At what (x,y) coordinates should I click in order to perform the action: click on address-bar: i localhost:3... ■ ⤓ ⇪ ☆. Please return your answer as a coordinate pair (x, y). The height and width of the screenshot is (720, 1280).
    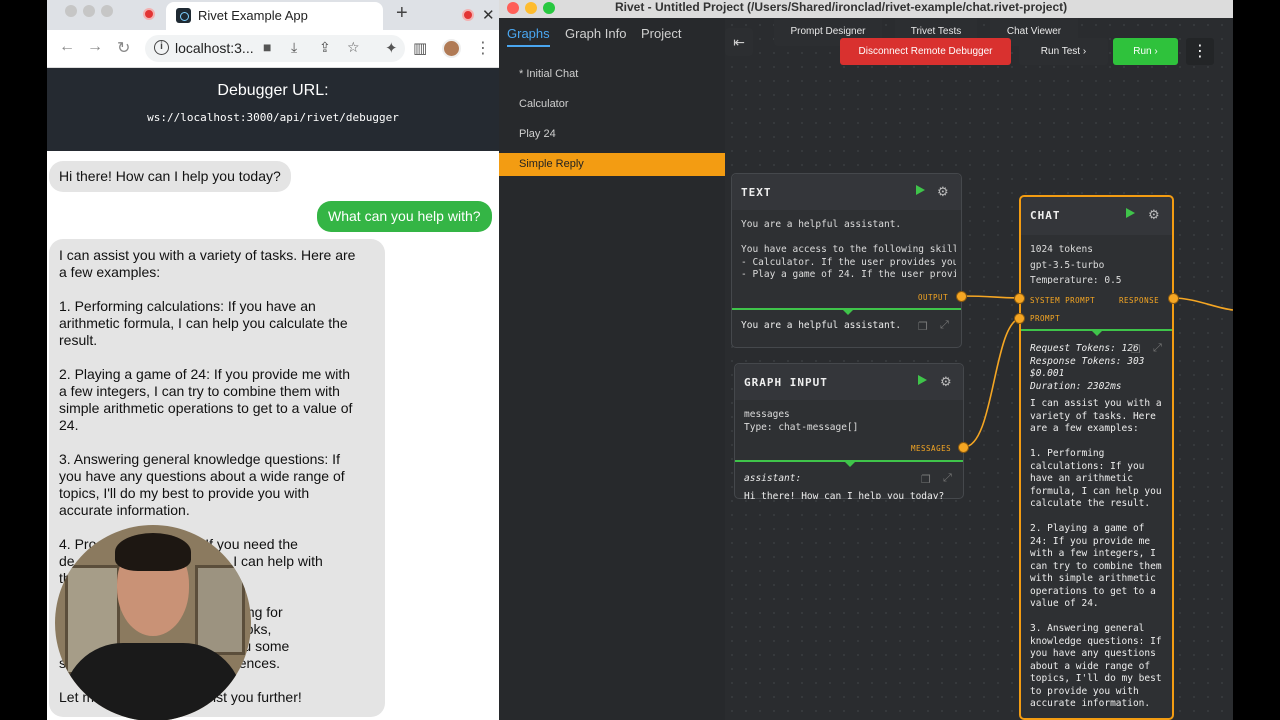
    Looking at the image, I should click on (275, 48).